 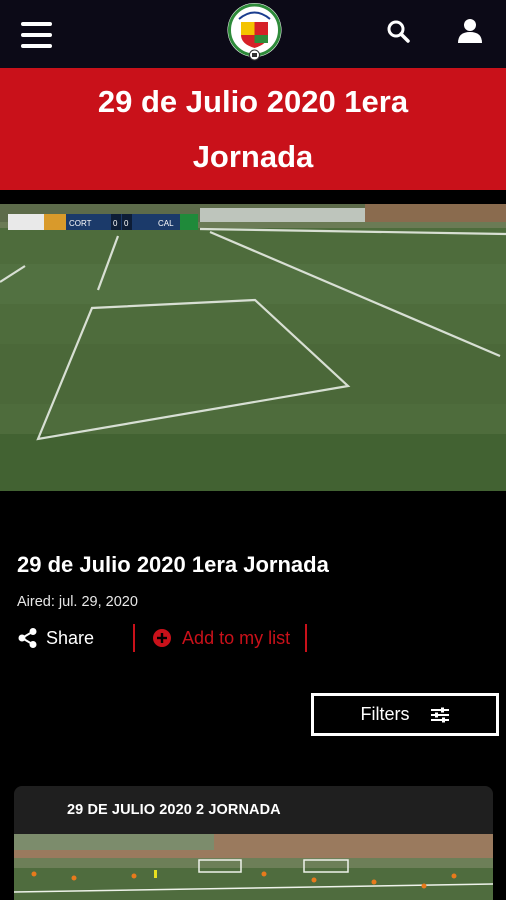 I want to click on add-to-list-label: Add to my list, so click(x=236, y=637).